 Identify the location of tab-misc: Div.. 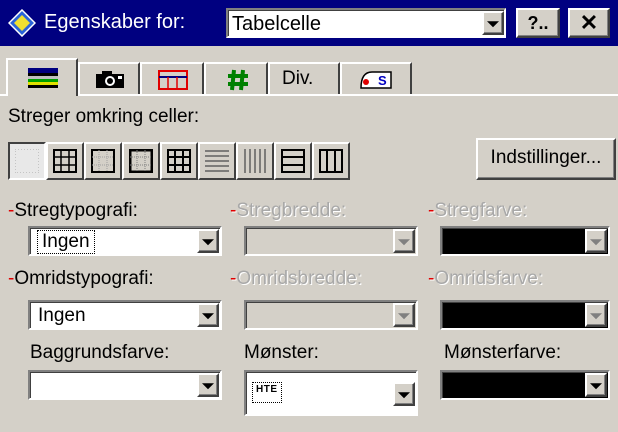
(304, 78).